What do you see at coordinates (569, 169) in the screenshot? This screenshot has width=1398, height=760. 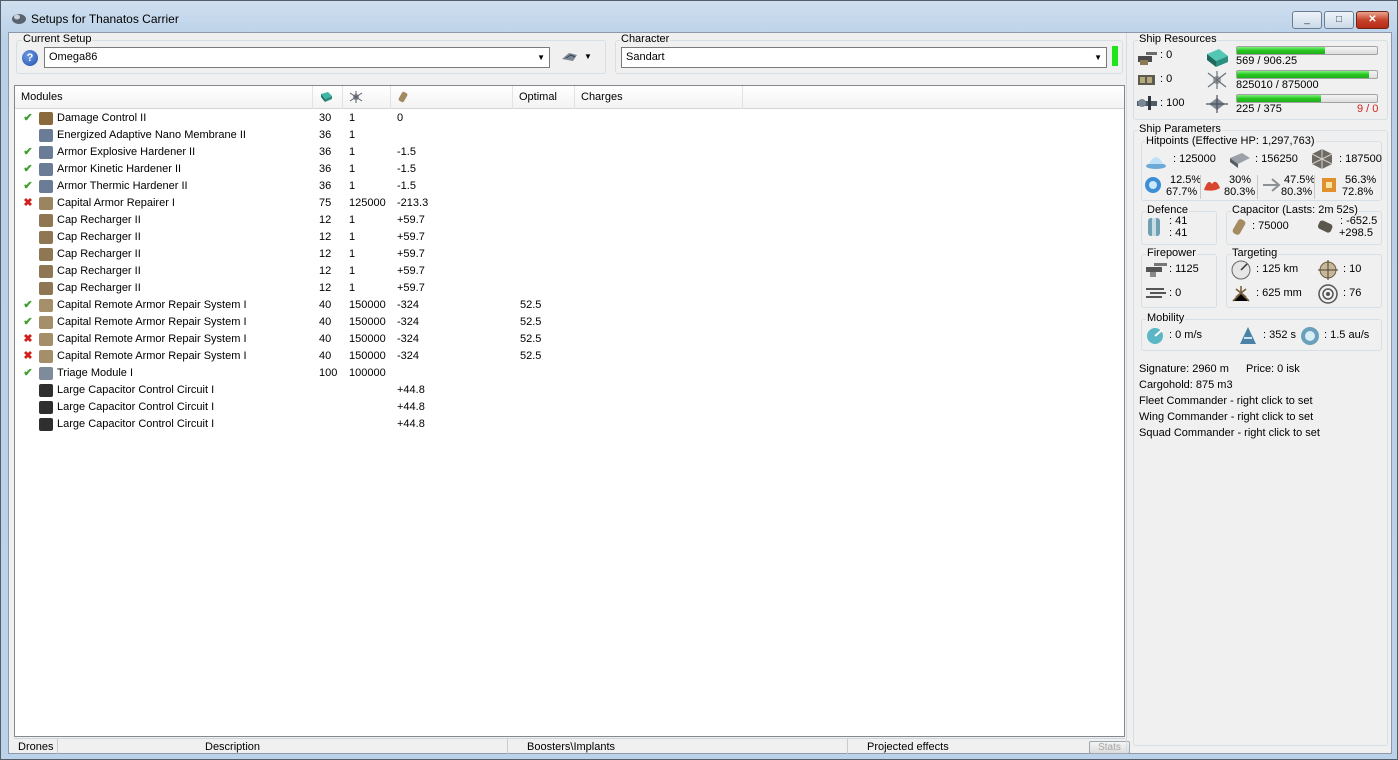 I see `table-row: ✔ Armor Kinetic Hardener II 36 1 -1.5` at bounding box center [569, 169].